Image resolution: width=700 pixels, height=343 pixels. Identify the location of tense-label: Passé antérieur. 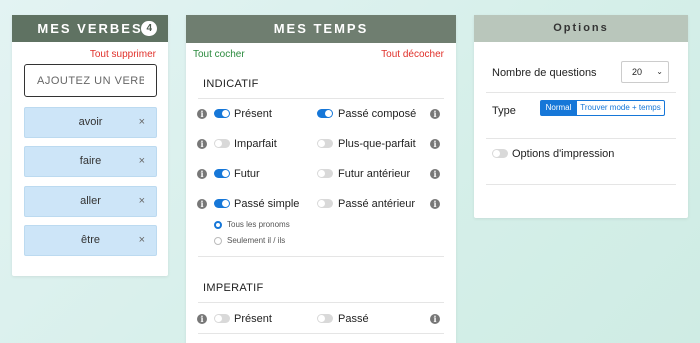
(377, 204).